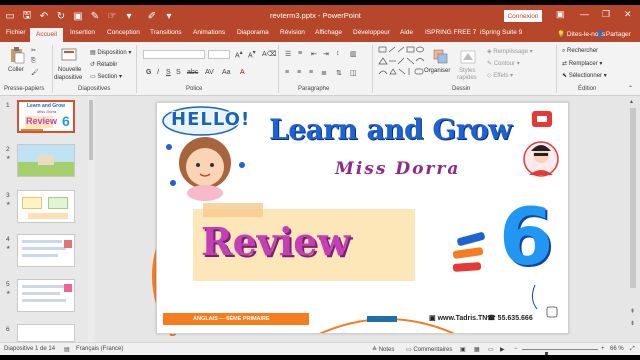 This screenshot has width=640, height=360. What do you see at coordinates (383, 349) in the screenshot?
I see `notes-button: ≙ Notes` at bounding box center [383, 349].